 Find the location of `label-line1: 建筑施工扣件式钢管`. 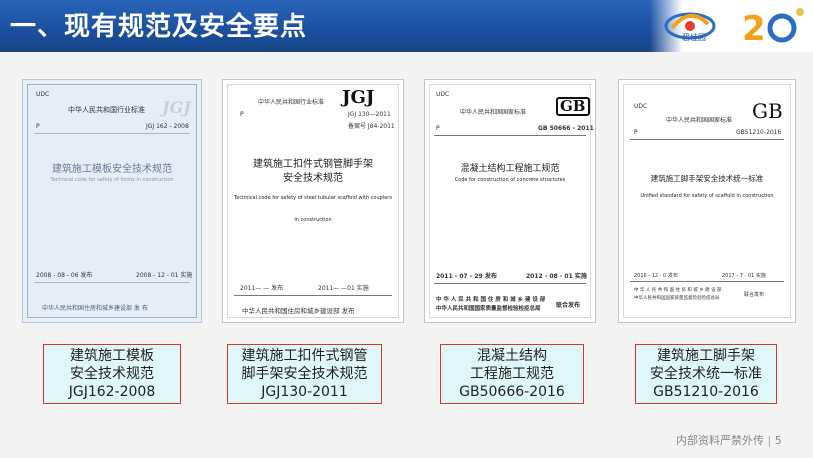

label-line1: 建筑施工扣件式钢管 is located at coordinates (304, 356).